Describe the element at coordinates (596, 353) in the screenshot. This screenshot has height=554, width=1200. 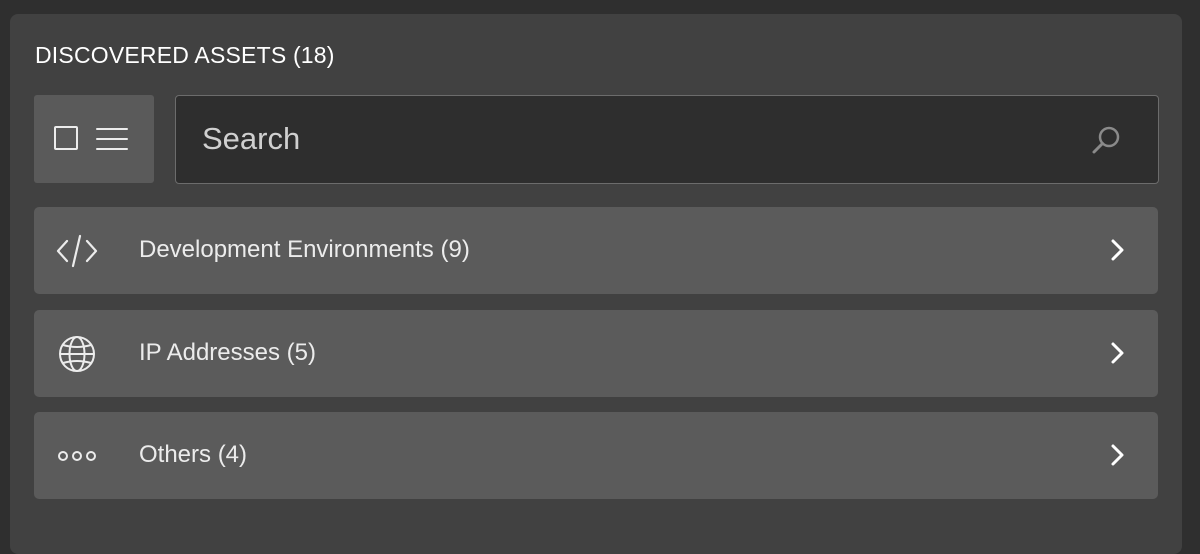
I see `category-row-ip-addresses: IP Addresses (5)` at that location.